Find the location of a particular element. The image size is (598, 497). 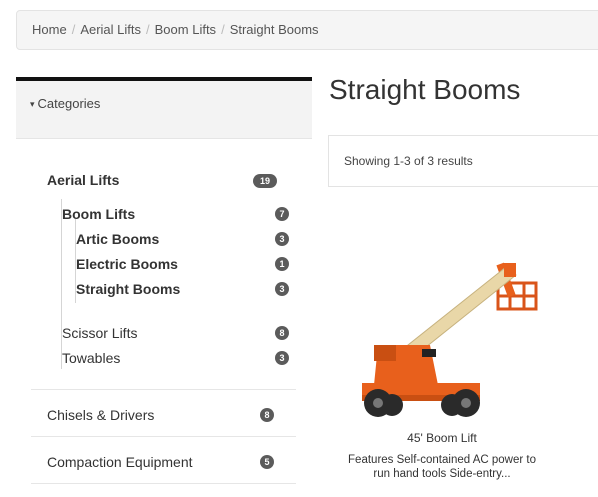

caret-down-icon: ▾ is located at coordinates (32, 104).